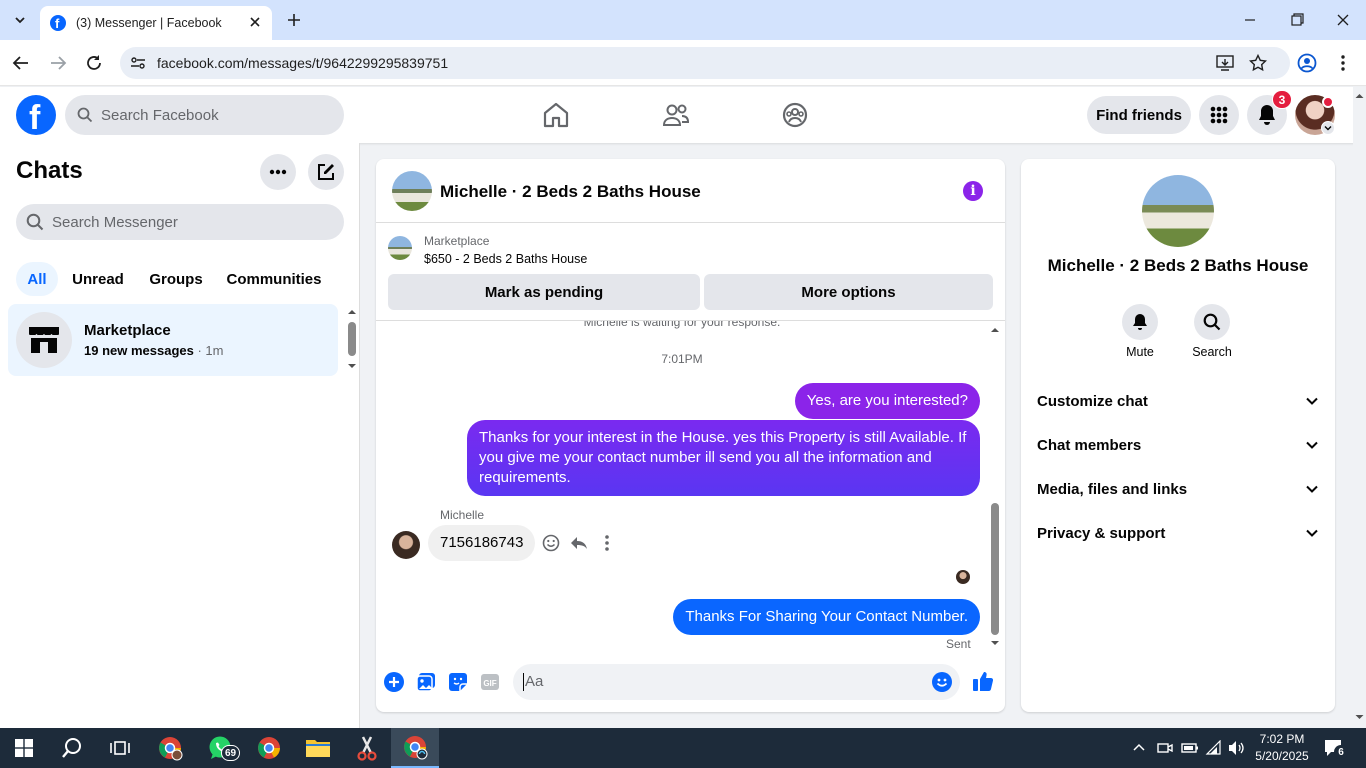 The height and width of the screenshot is (768, 1366). What do you see at coordinates (579, 543) in the screenshot?
I see `reply-icon` at bounding box center [579, 543].